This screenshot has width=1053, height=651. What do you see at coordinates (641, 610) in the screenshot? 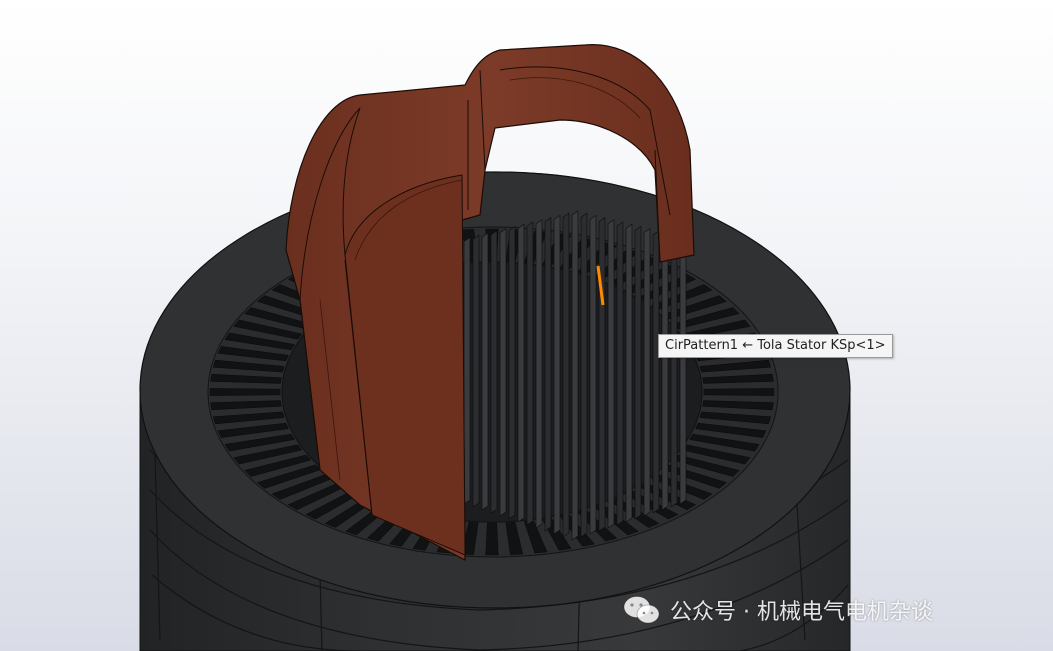
I see `wechat-icon` at bounding box center [641, 610].